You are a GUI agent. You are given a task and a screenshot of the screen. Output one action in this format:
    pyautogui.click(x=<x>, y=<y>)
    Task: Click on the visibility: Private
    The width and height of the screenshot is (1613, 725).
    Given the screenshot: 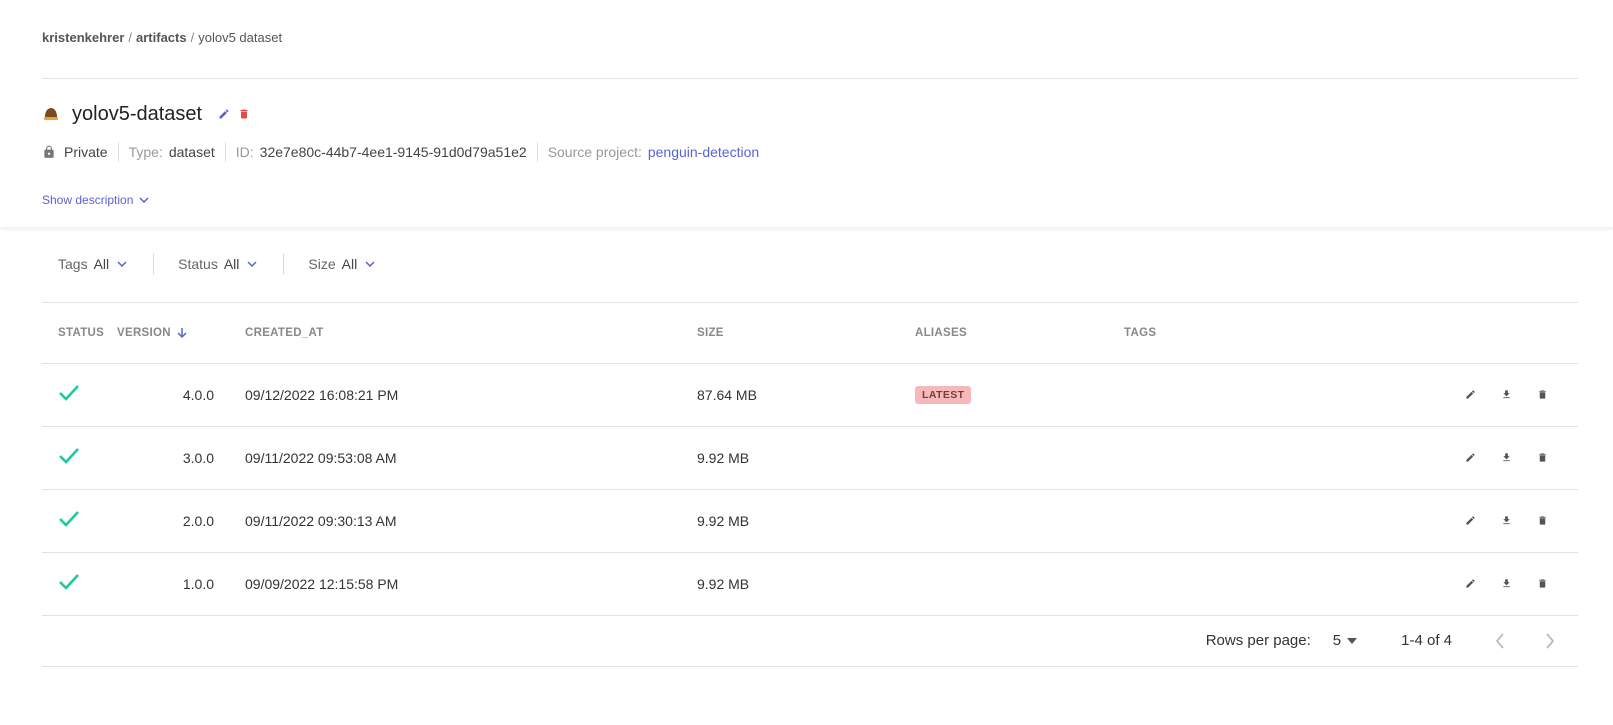 What is the action you would take?
    pyautogui.click(x=80, y=152)
    